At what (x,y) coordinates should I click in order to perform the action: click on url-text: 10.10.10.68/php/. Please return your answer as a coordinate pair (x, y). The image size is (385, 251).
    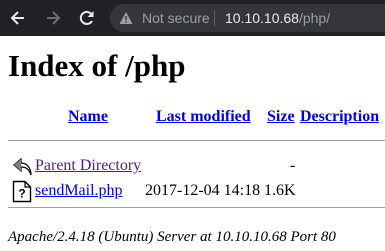
    Looking at the image, I should click on (277, 18).